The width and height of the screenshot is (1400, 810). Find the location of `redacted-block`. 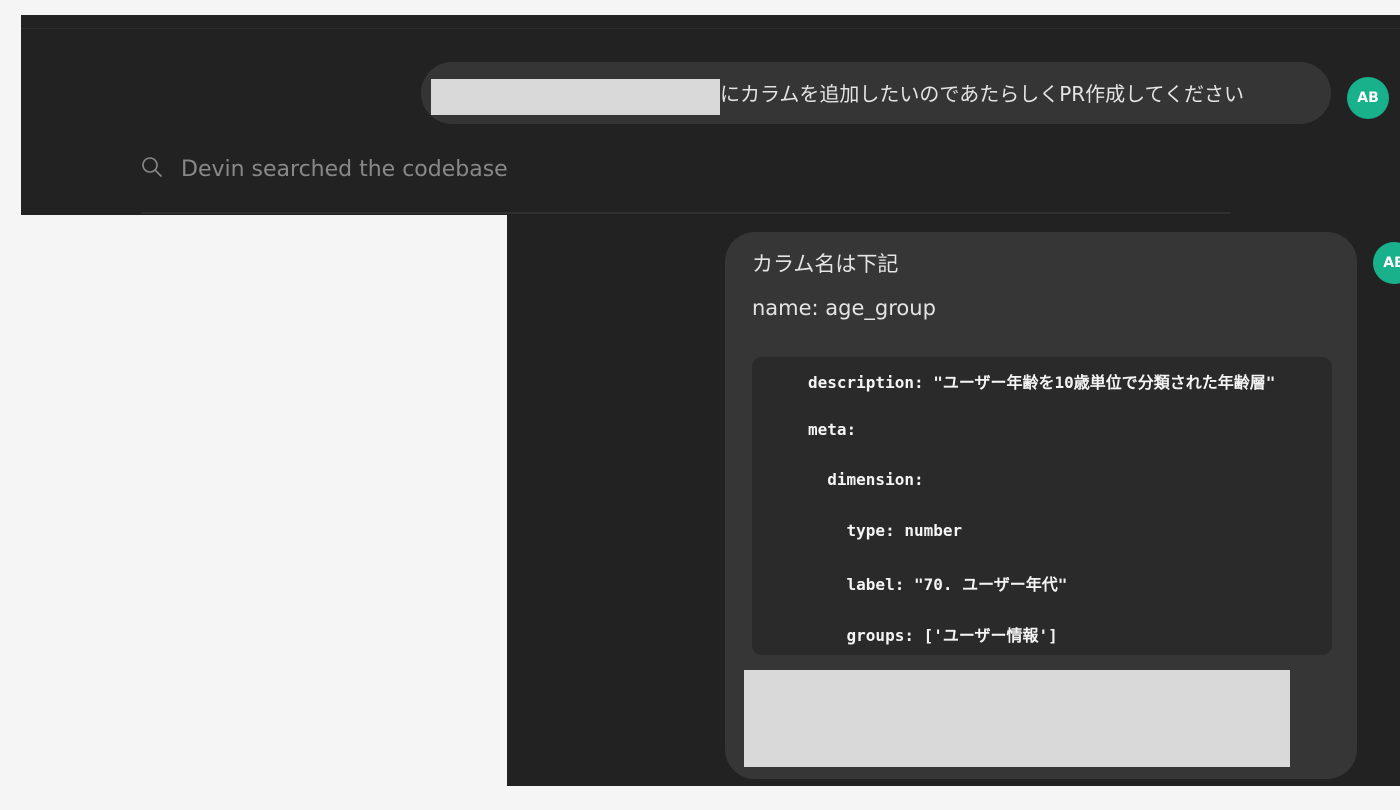

redacted-block is located at coordinates (575, 97).